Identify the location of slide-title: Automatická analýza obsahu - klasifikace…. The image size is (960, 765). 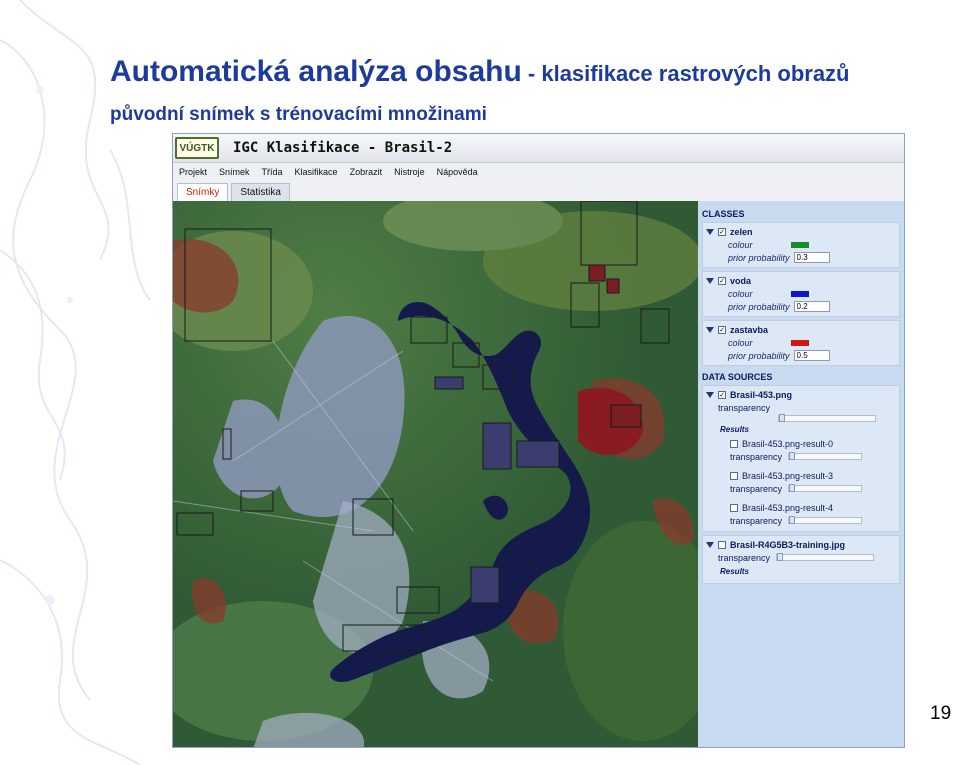
(480, 70).